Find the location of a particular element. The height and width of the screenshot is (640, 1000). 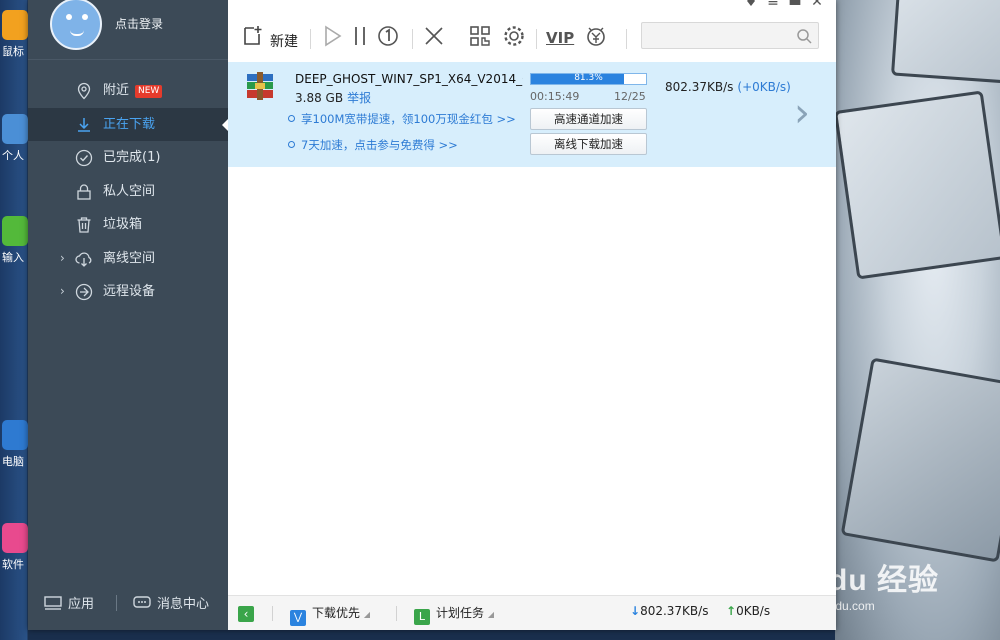

schedule-label: 计划任务 is located at coordinates (460, 613).